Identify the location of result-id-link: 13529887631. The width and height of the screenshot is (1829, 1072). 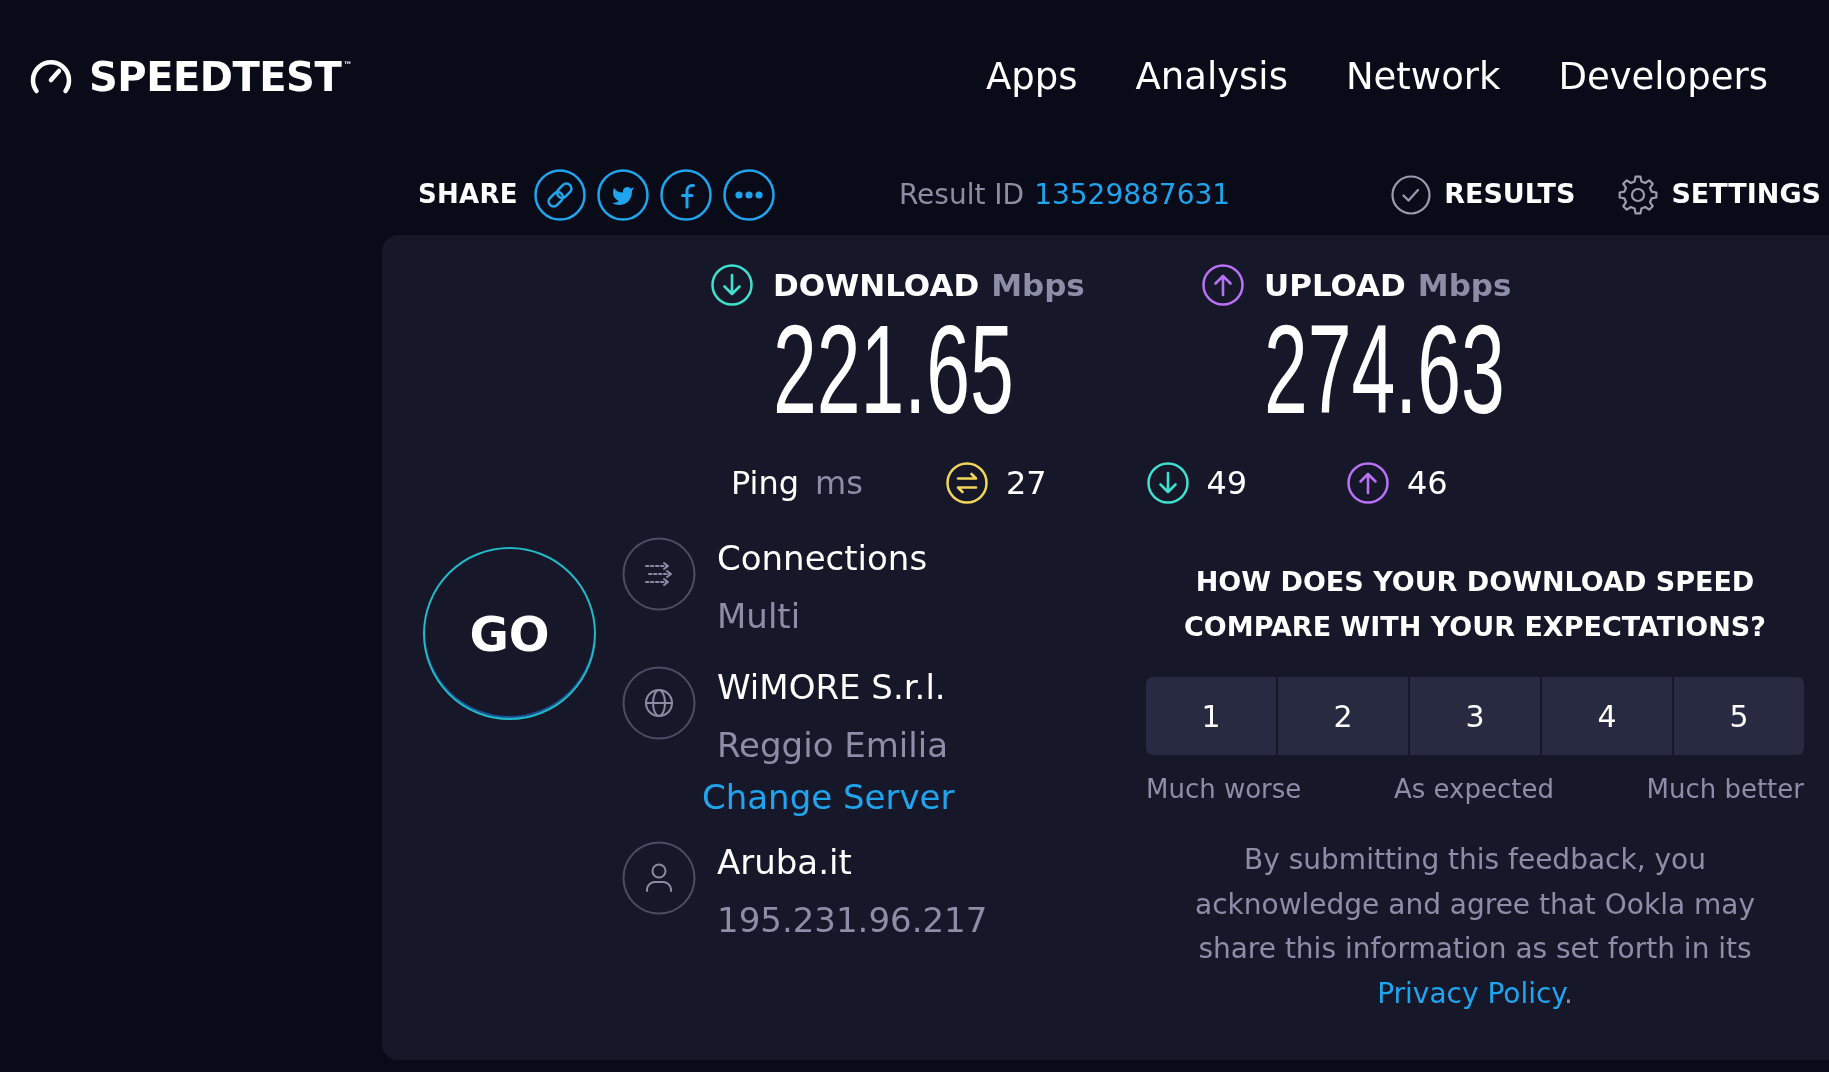
(1132, 194).